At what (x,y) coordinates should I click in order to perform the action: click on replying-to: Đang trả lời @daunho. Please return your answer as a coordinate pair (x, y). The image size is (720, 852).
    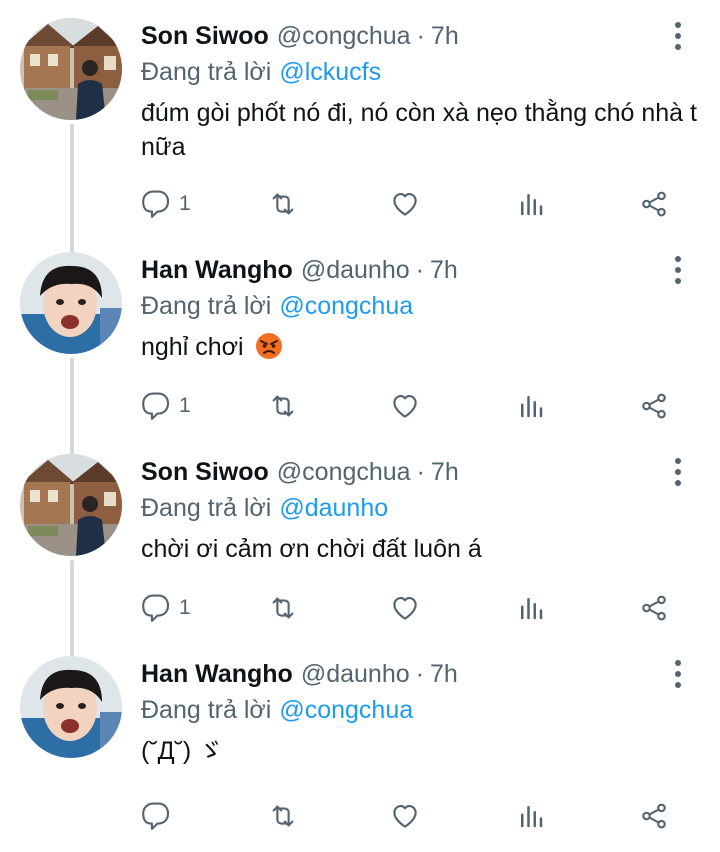
    Looking at the image, I should click on (264, 508).